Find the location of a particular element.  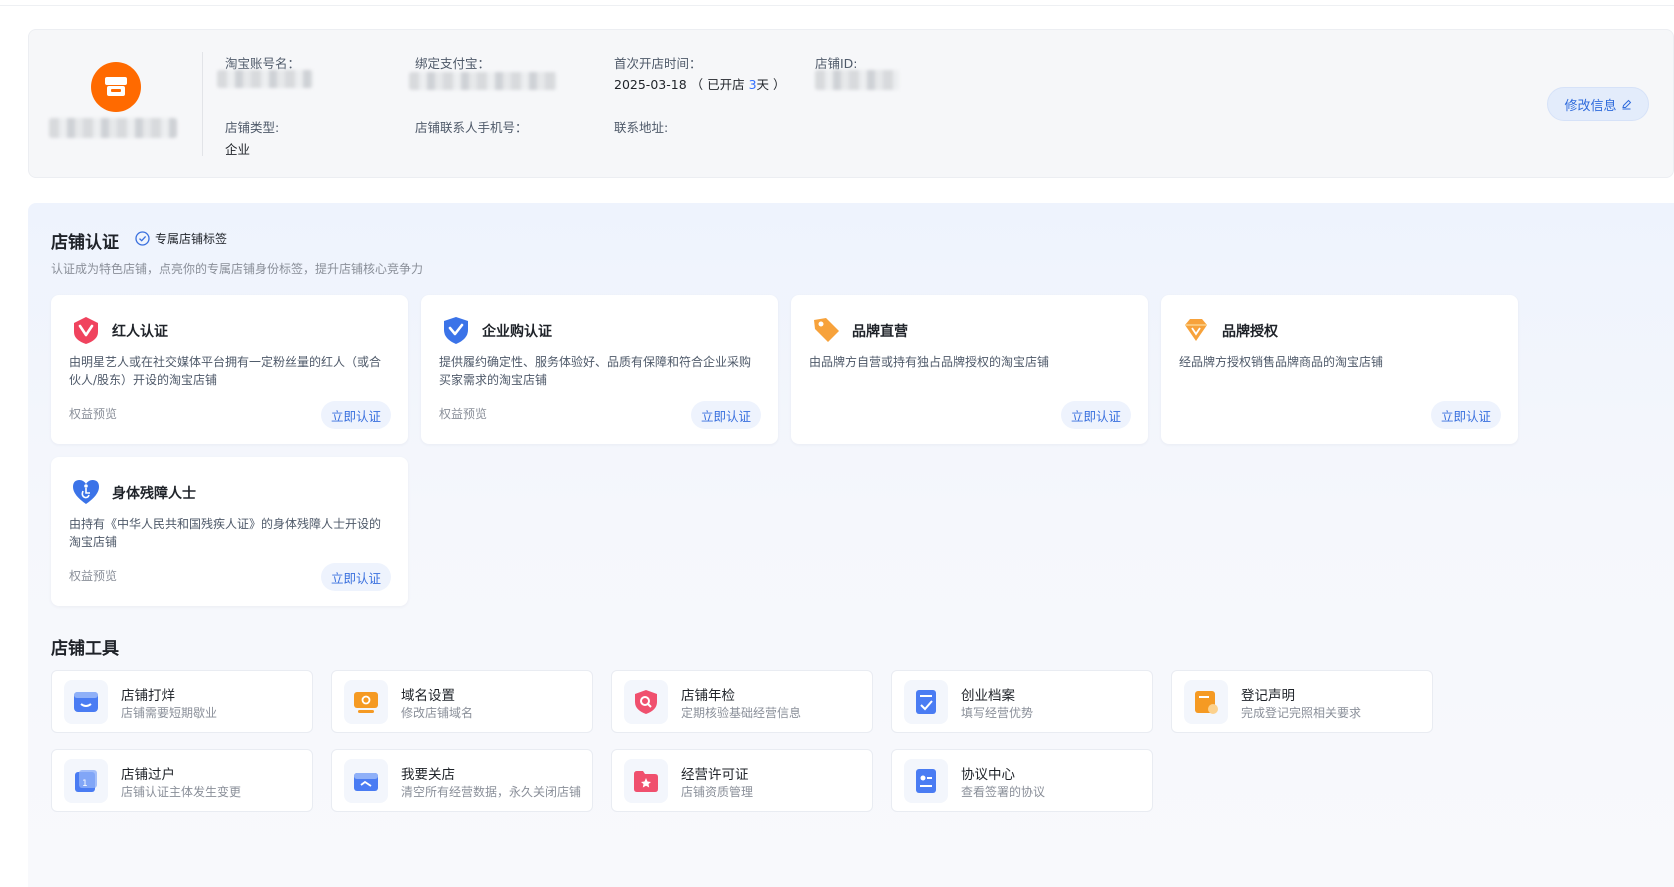

tool-close-shop: 我要关店 清空所有经营数据，永久关闭店铺 is located at coordinates (462, 780).